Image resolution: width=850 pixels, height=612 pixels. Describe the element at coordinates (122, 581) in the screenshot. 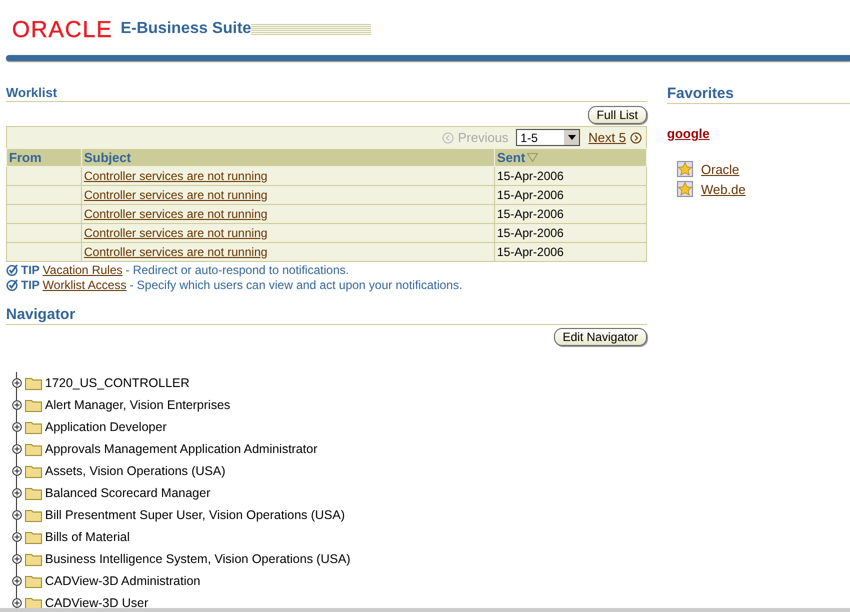

I see `navigator-item: CADView-3D Administration` at that location.